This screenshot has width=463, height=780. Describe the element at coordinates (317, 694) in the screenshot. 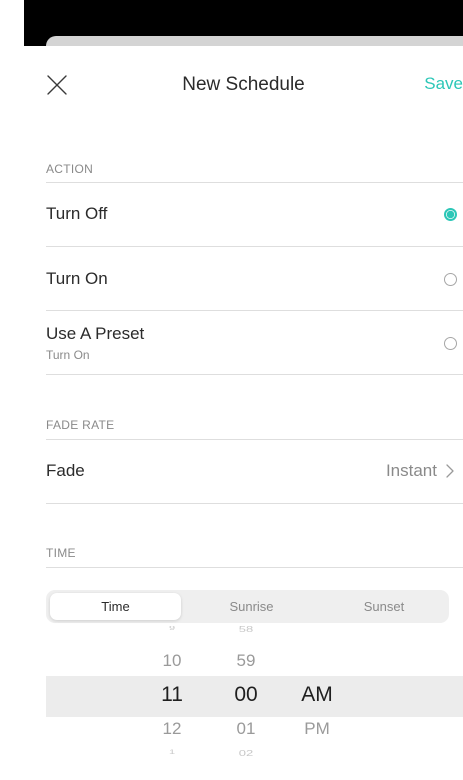

I see `picker-item-selected: AM` at that location.